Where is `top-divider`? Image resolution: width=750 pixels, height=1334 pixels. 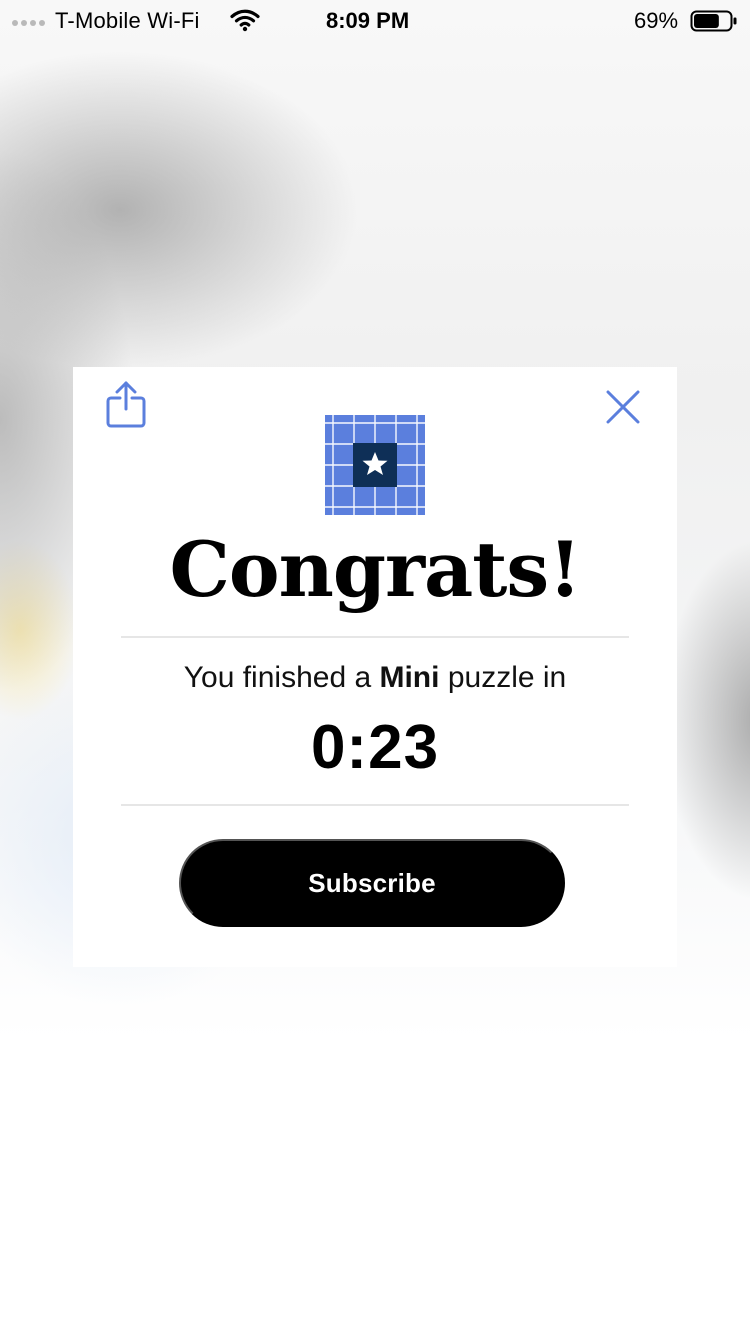 top-divider is located at coordinates (375, 637).